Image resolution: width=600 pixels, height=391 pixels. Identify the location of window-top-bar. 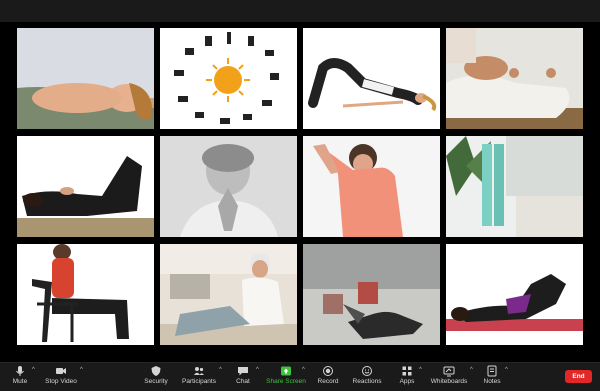
(300, 11).